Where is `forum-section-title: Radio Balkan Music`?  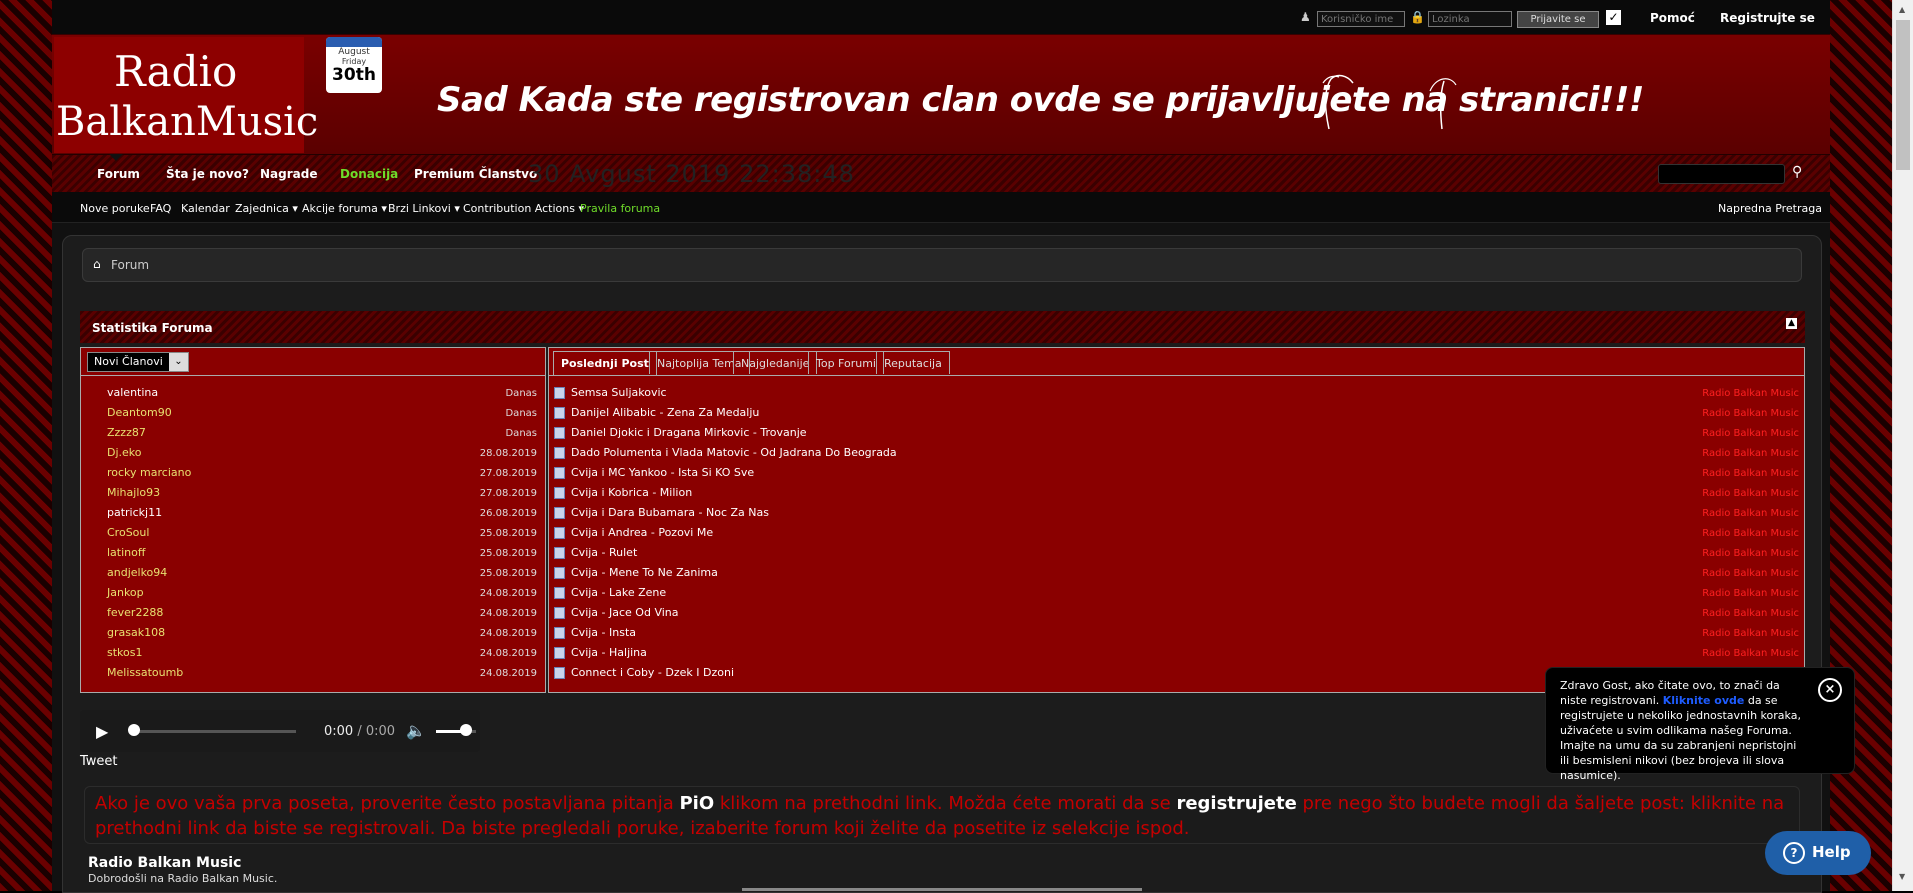
forum-section-title: Radio Balkan Music is located at coordinates (164, 863).